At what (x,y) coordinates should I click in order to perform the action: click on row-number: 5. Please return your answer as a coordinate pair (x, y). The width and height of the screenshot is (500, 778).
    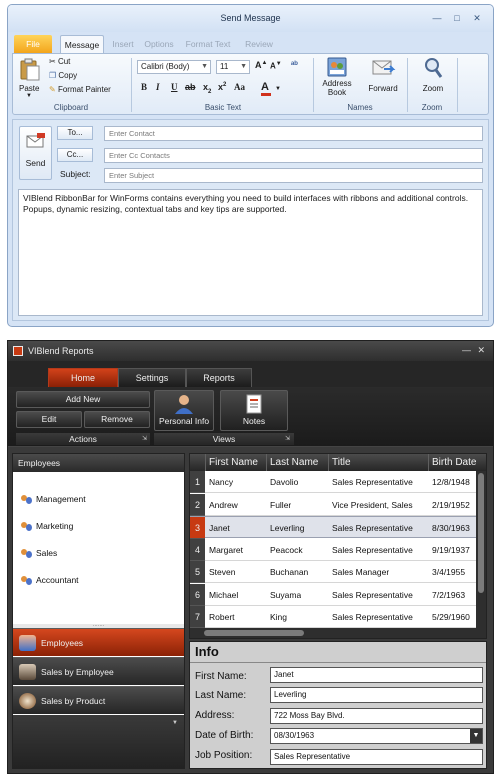
    Looking at the image, I should click on (197, 572).